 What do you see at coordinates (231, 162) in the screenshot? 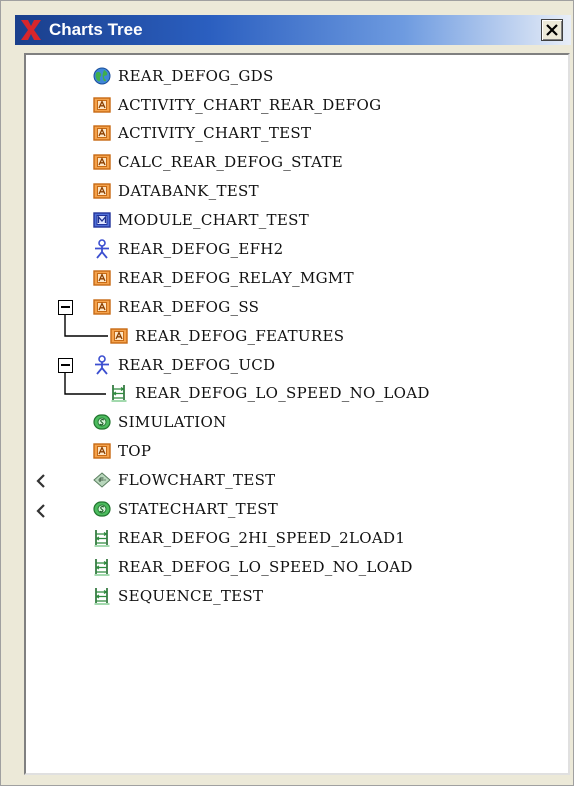
I see `tree-item-label: CALC_REAR_DEFOG_STATE` at bounding box center [231, 162].